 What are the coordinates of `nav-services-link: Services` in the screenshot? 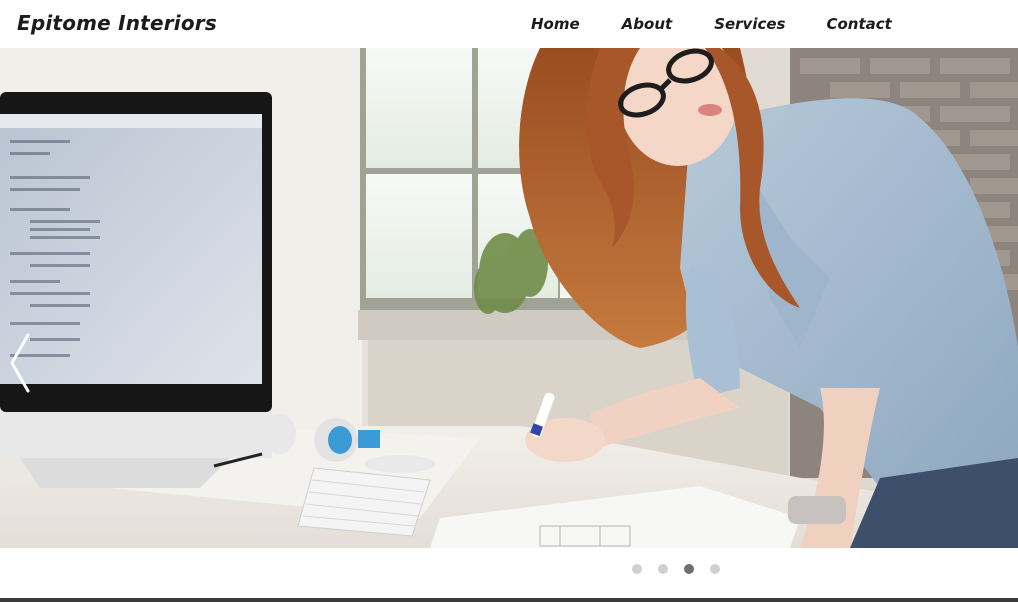 It's located at (749, 24).